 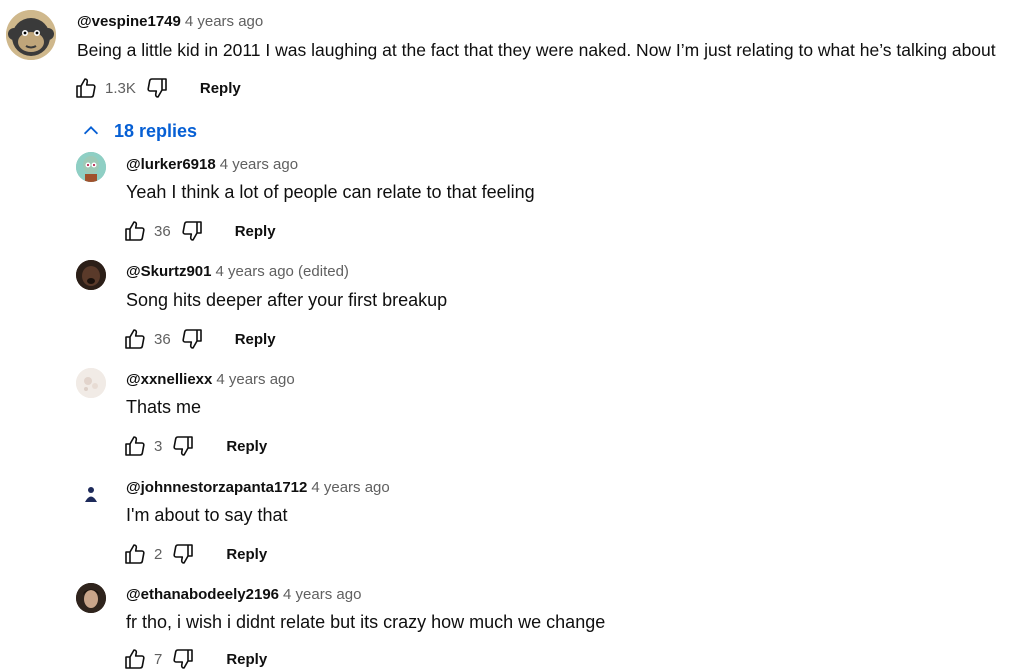 What do you see at coordinates (158, 659) in the screenshot?
I see `like-count: 7` at bounding box center [158, 659].